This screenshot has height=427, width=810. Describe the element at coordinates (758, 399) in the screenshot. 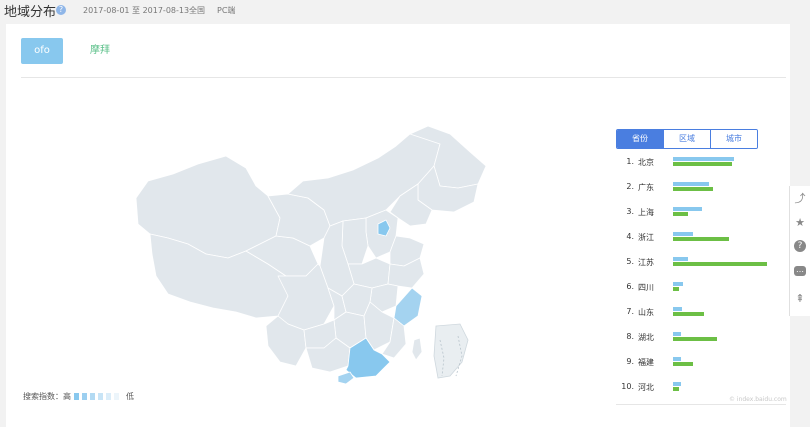

I see `watermark: © index.baidu.com` at that location.